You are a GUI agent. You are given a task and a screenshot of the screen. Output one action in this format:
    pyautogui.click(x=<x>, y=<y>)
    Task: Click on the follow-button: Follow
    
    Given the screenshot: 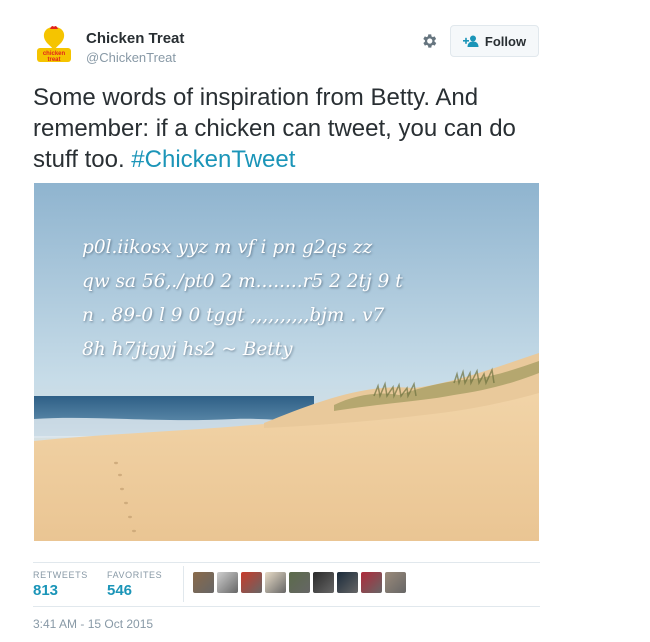 What is the action you would take?
    pyautogui.click(x=494, y=41)
    